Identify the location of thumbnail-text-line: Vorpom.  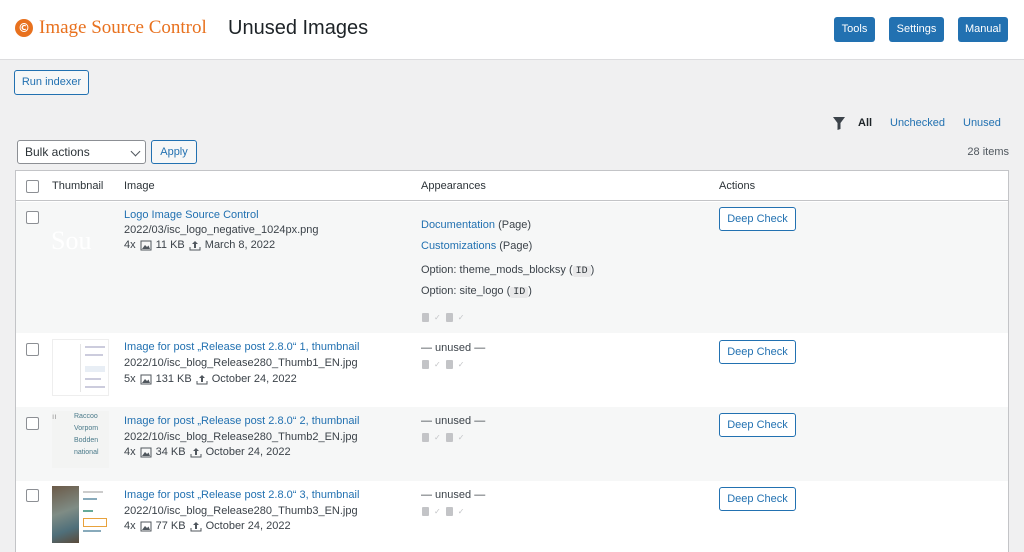
(86, 428).